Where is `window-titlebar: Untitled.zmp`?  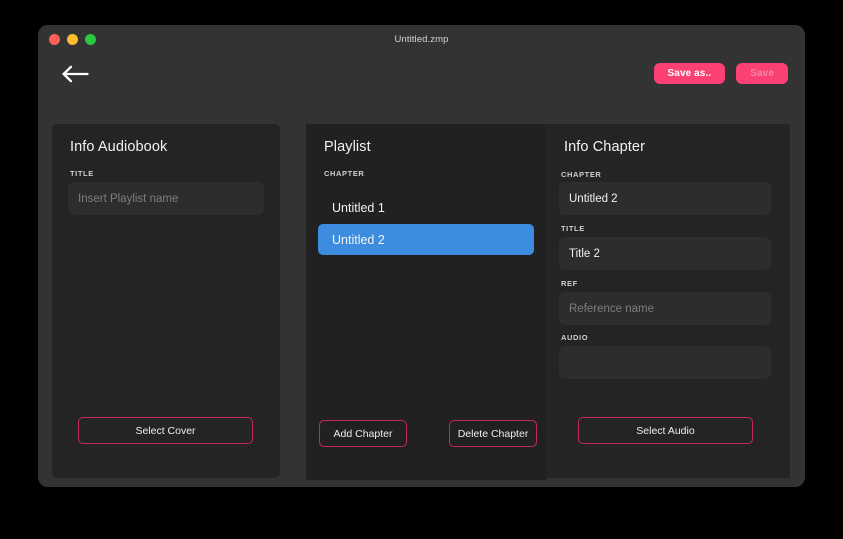
window-titlebar: Untitled.zmp is located at coordinates (421, 39).